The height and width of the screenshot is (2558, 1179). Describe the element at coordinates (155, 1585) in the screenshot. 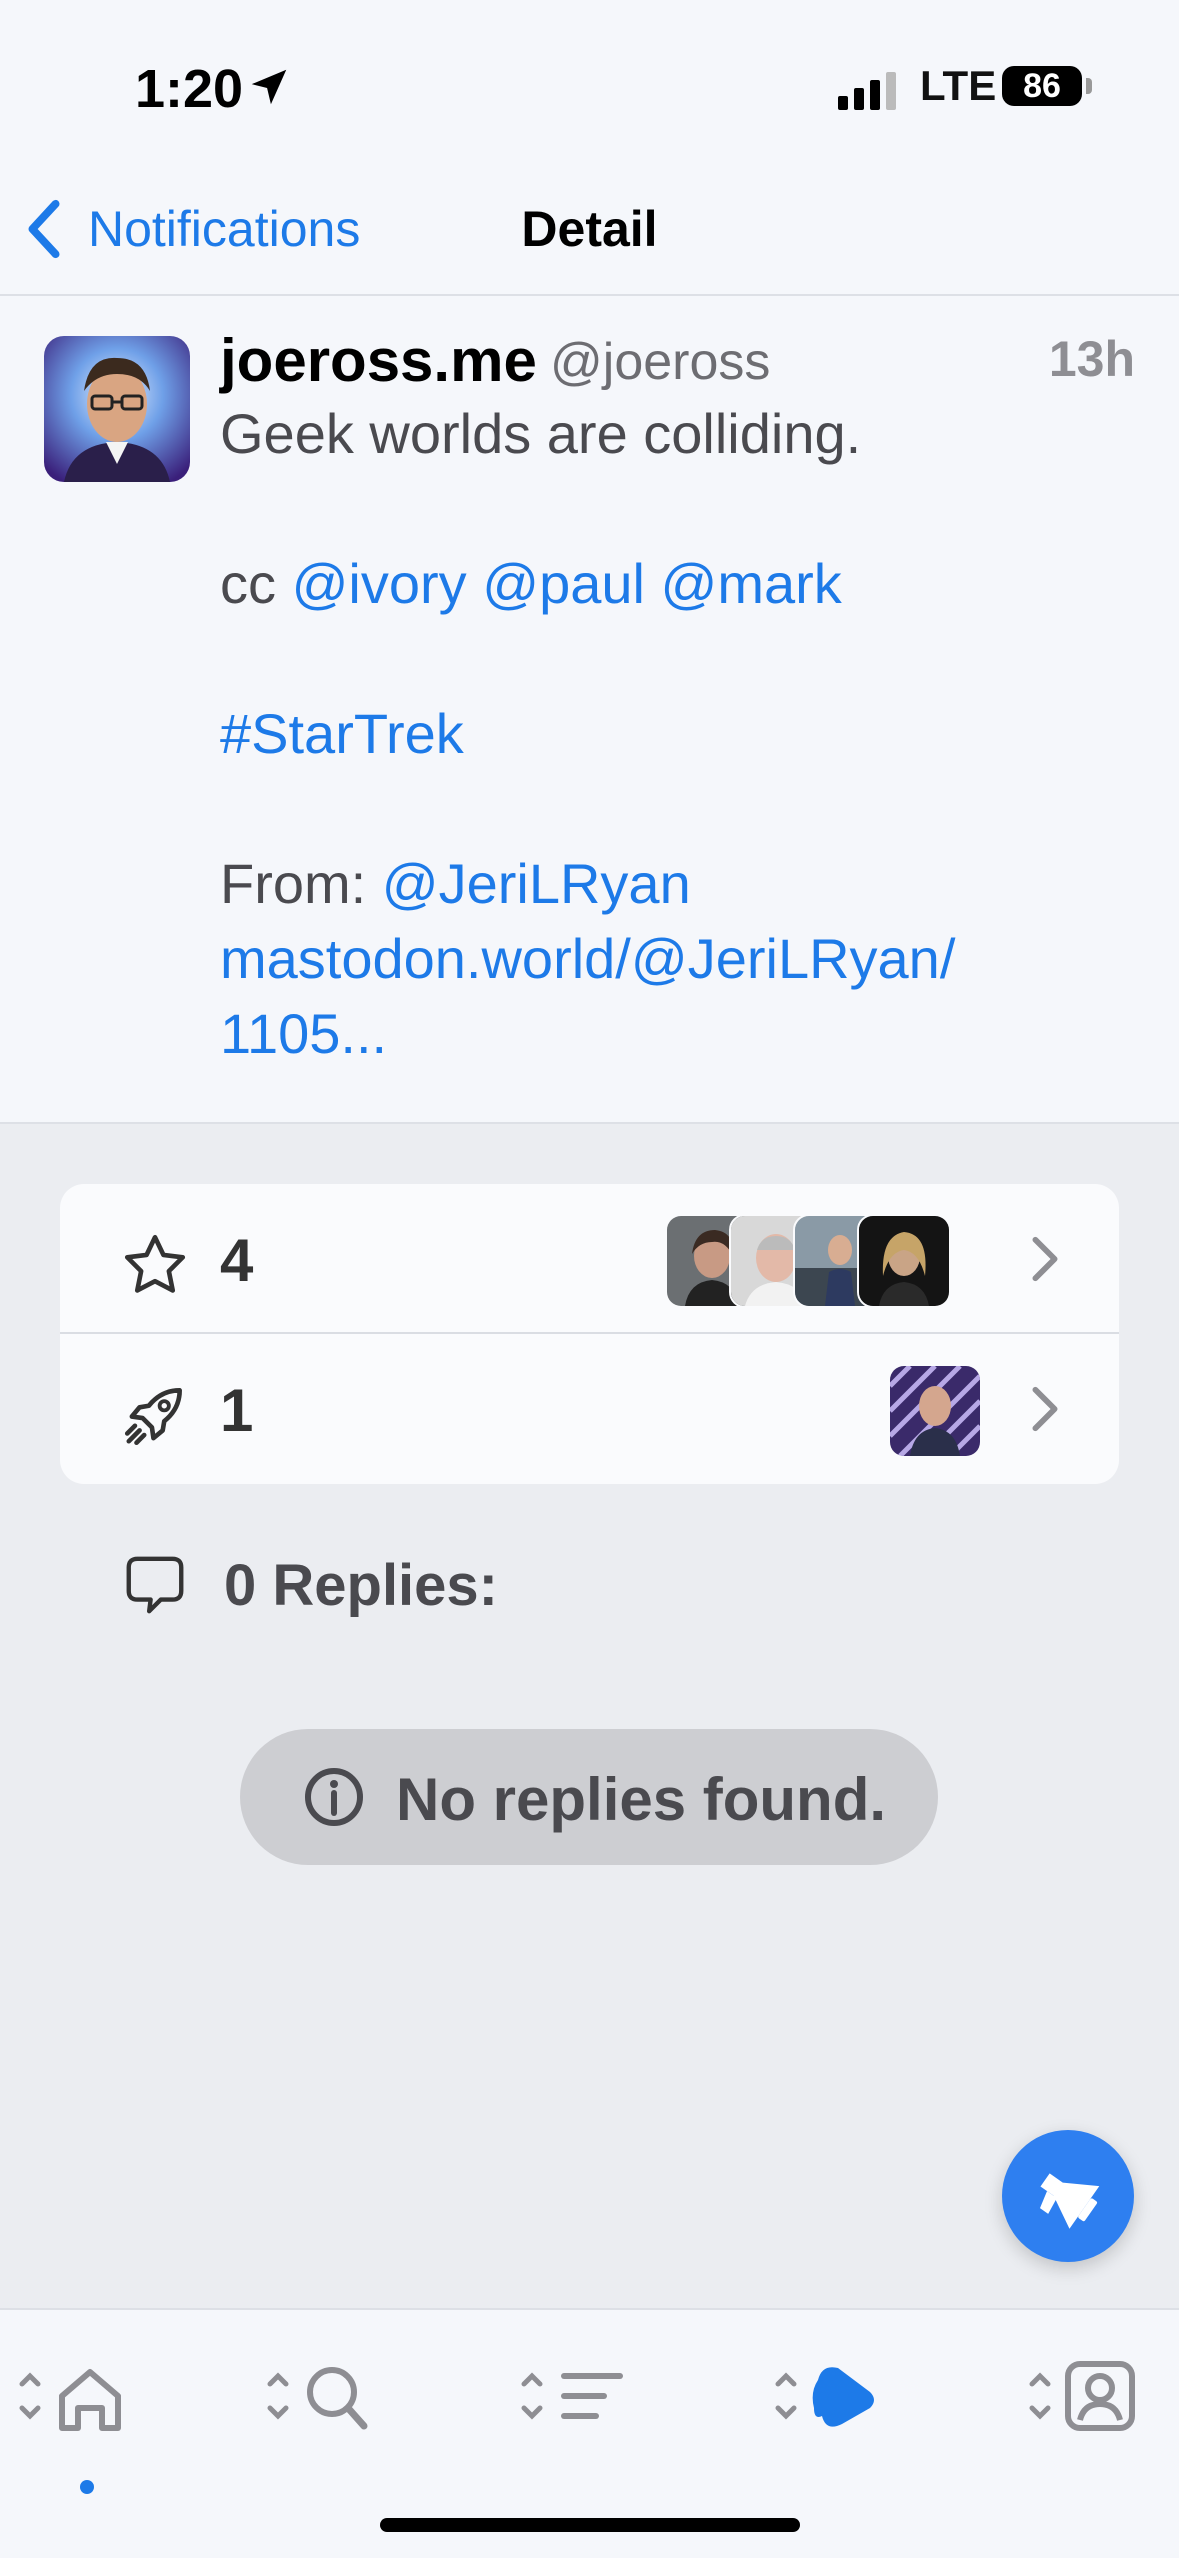

I see `reply-icon` at that location.